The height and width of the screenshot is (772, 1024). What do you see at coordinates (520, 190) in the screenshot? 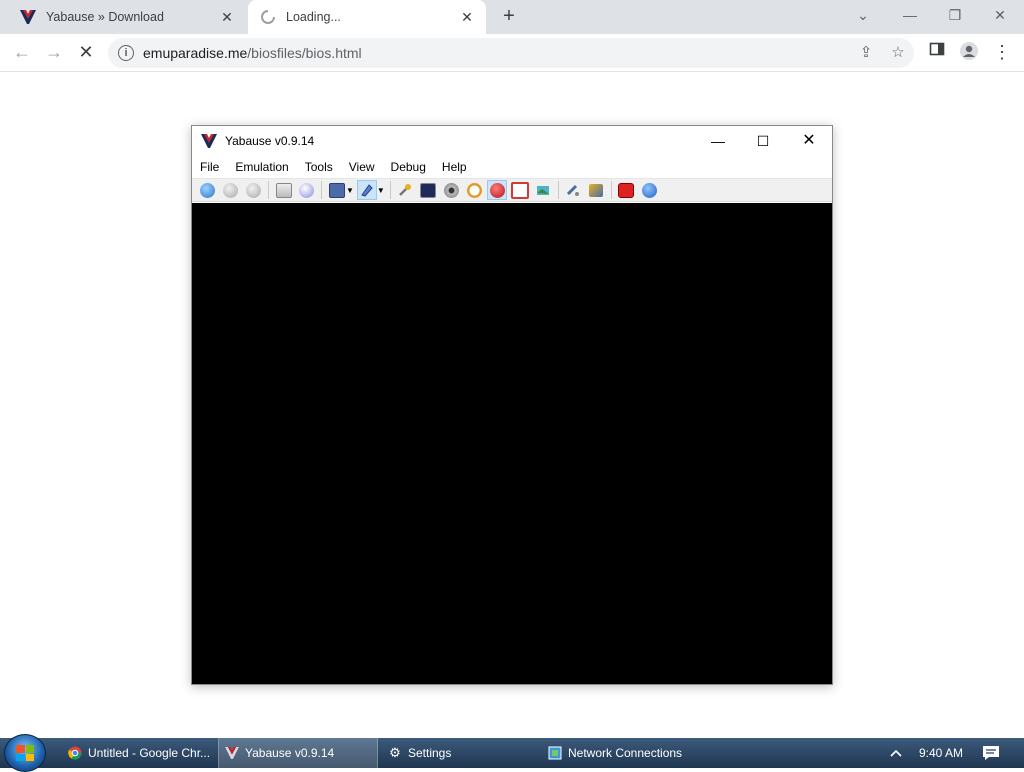
I see `fullscreen-icon` at bounding box center [520, 190].